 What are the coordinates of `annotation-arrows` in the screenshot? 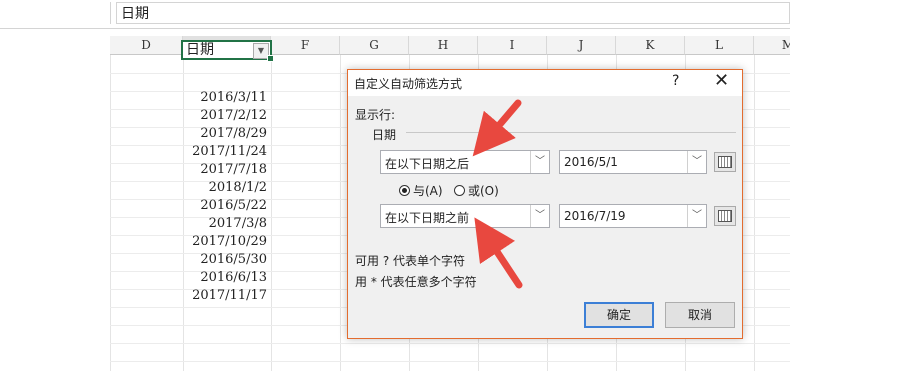 It's located at (497, 194).